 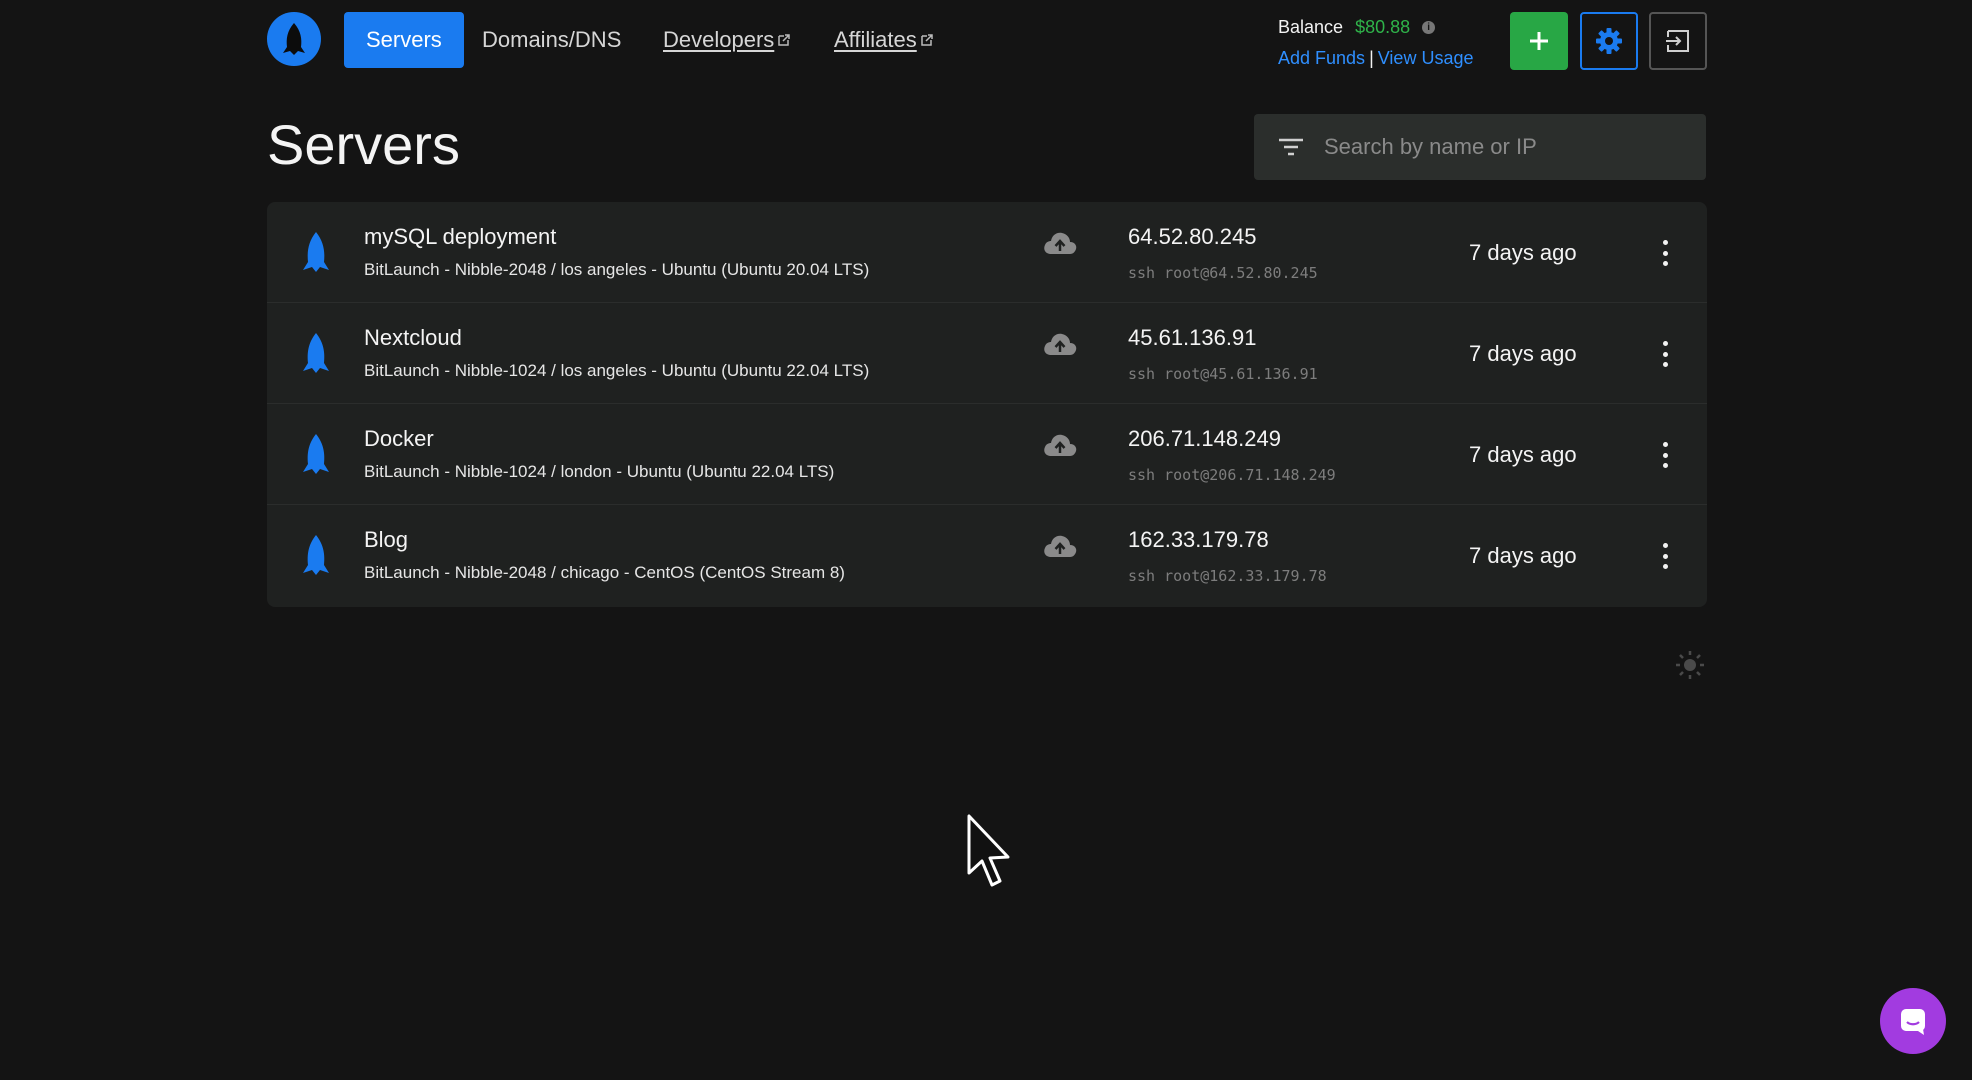 I want to click on nav-domains-dns: Domains/DNS, so click(x=551, y=40).